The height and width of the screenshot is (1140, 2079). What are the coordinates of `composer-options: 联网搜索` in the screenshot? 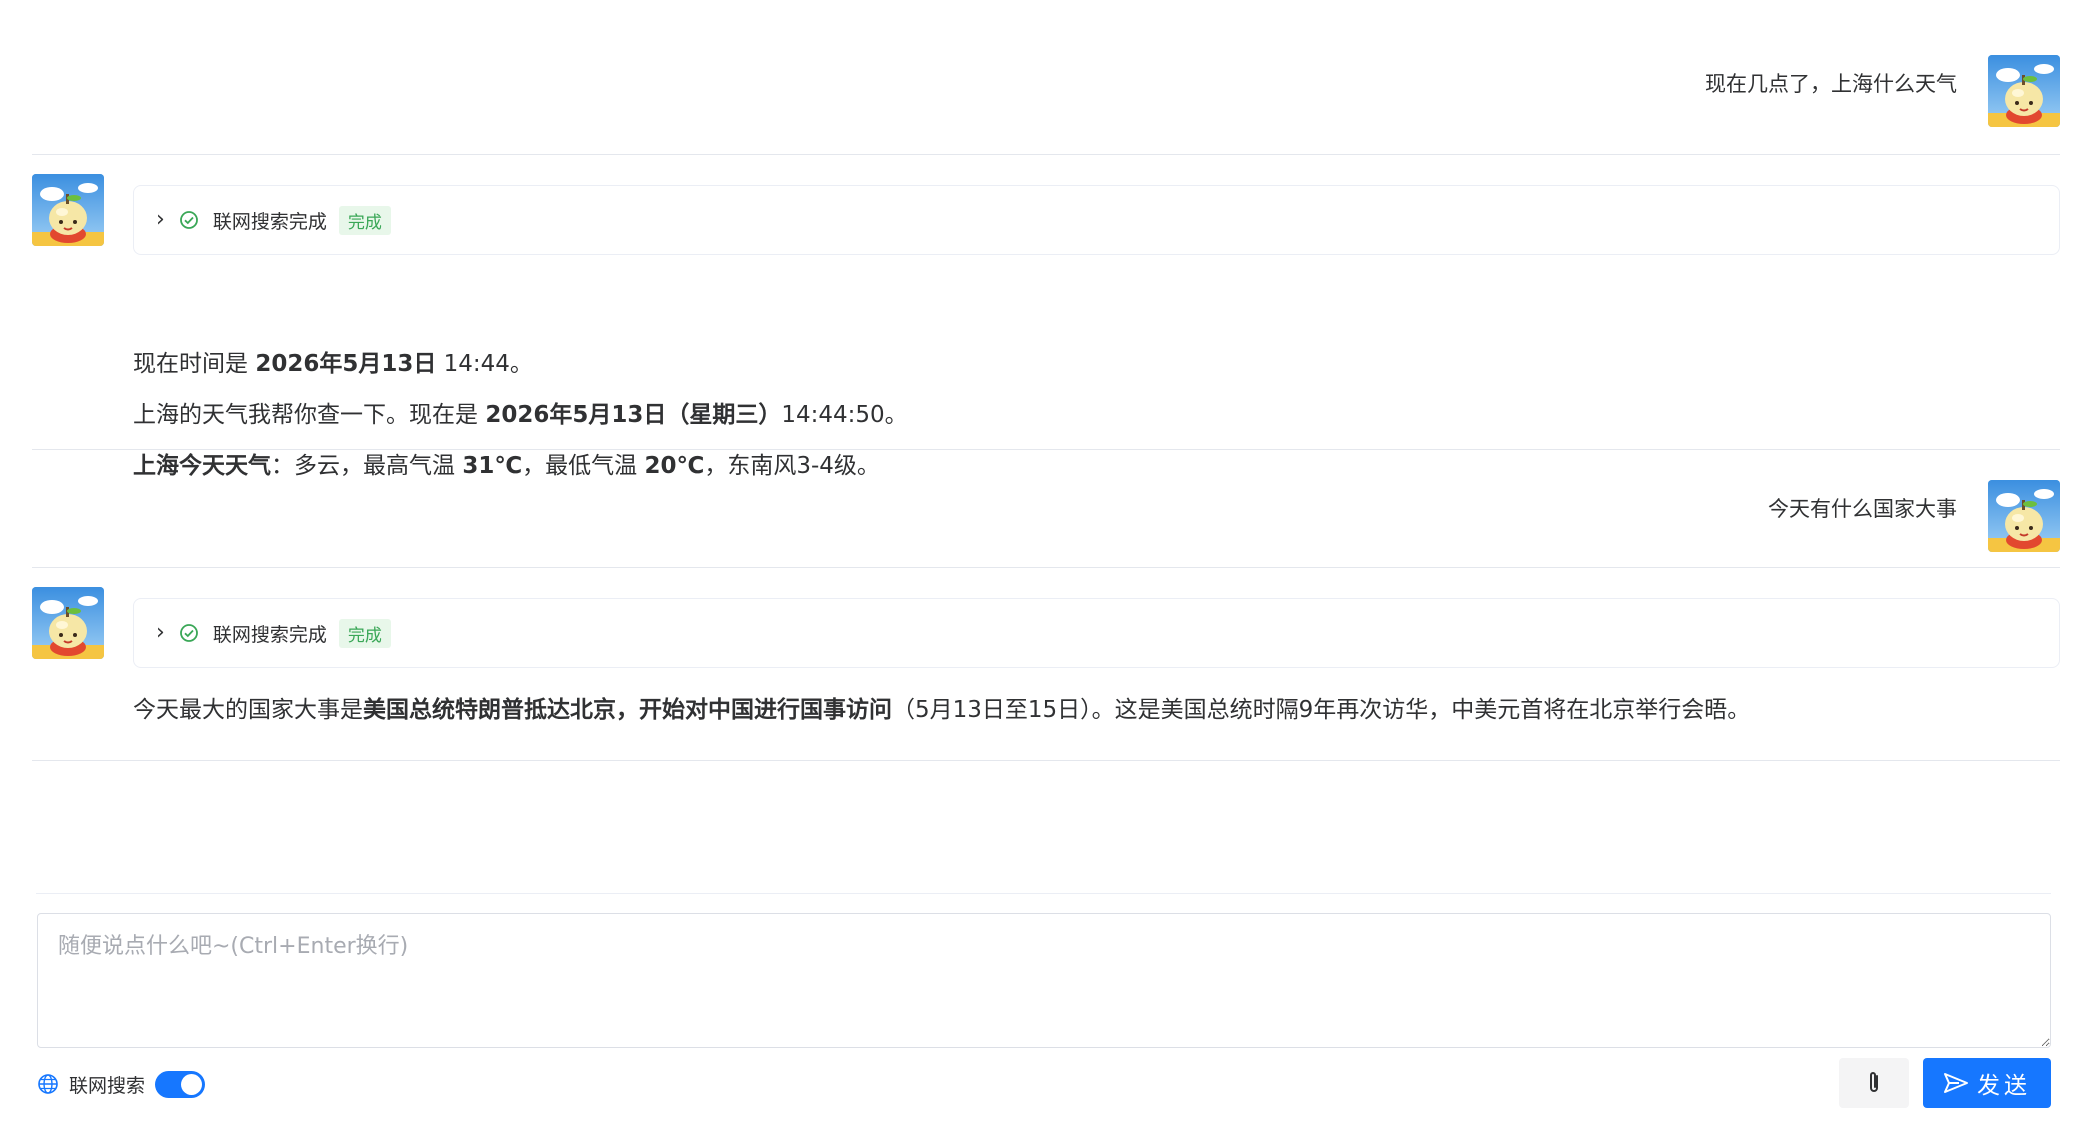 It's located at (121, 1084).